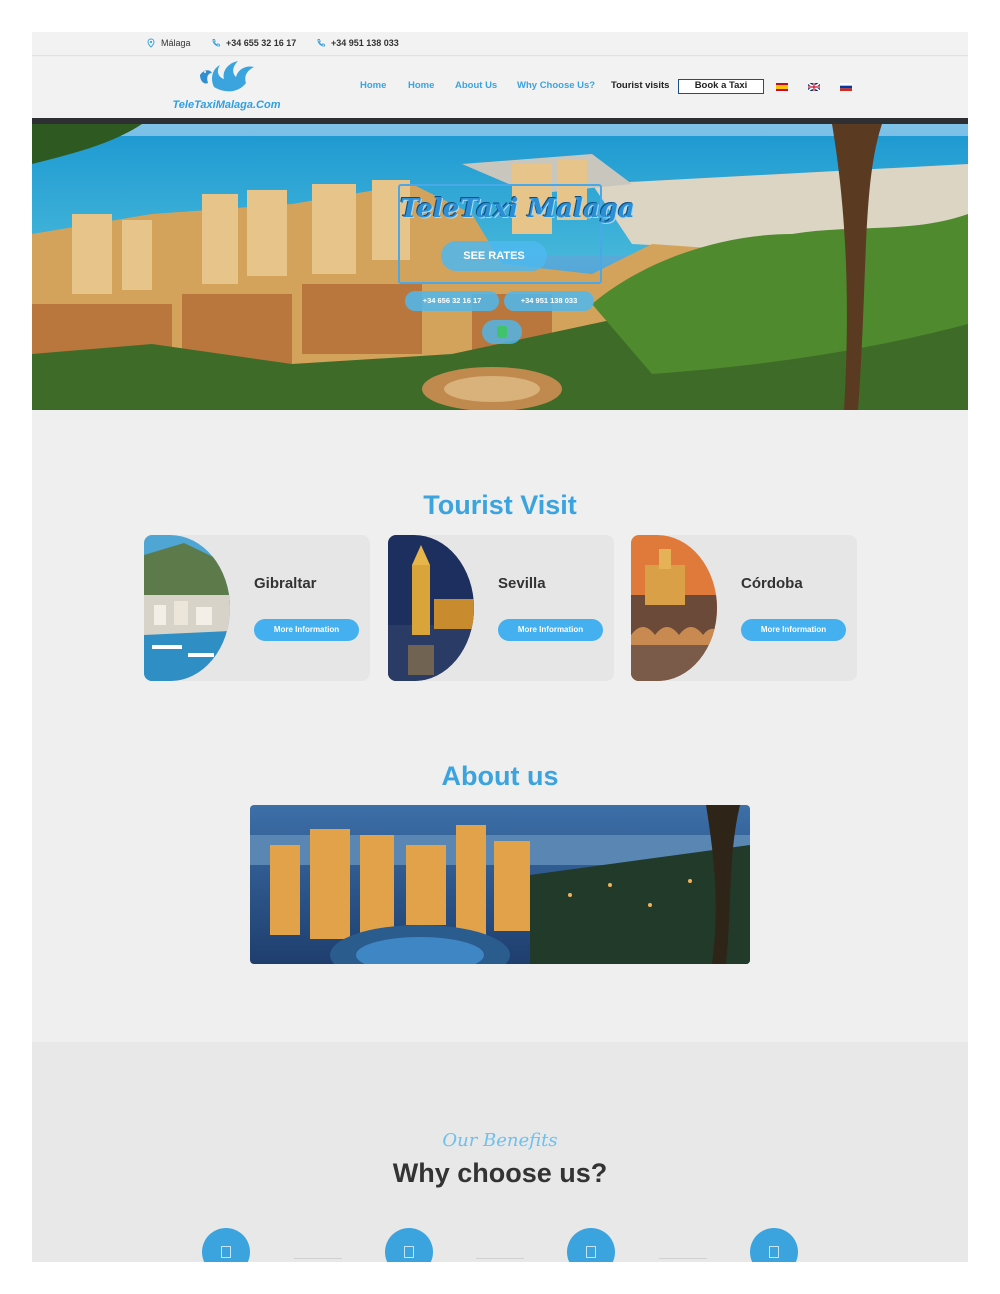  Describe the element at coordinates (500, 1173) in the screenshot. I see `why-choose-us-title: Why choose us?` at that location.